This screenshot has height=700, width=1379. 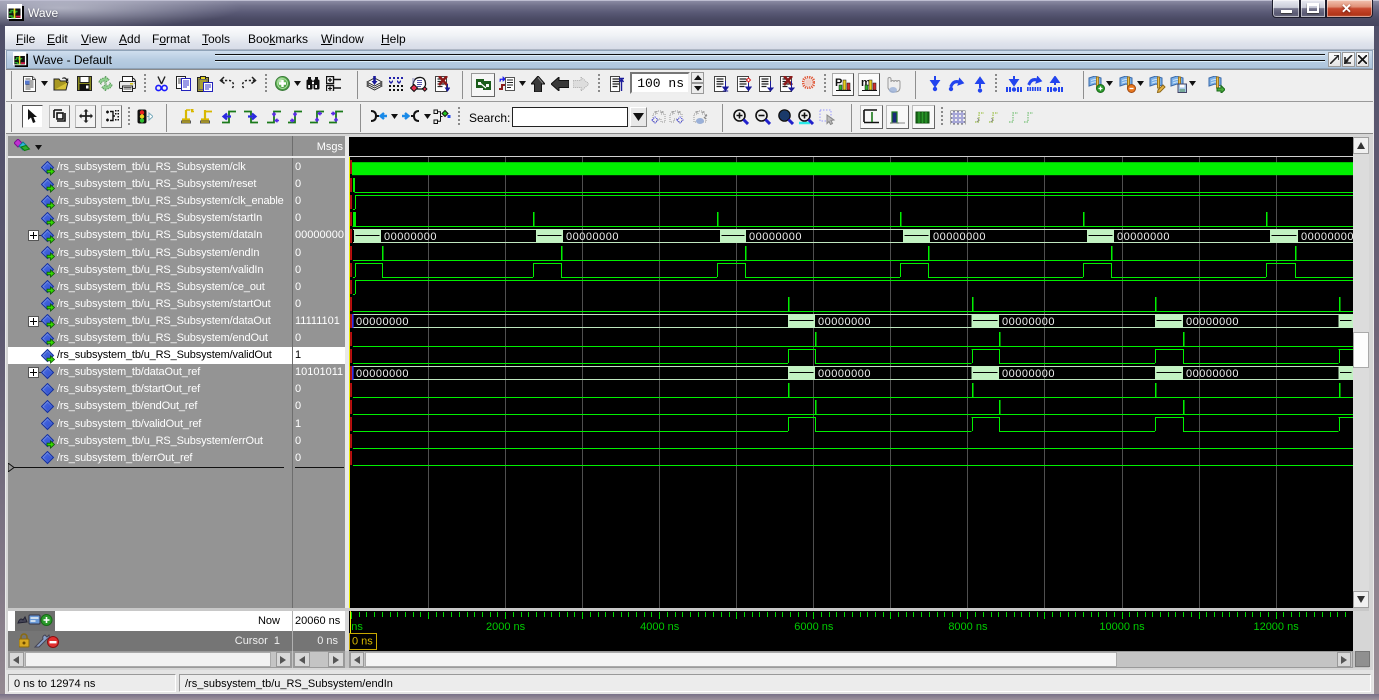 What do you see at coordinates (968, 627) in the screenshot?
I see `svg-text: 8000 ns` at bounding box center [968, 627].